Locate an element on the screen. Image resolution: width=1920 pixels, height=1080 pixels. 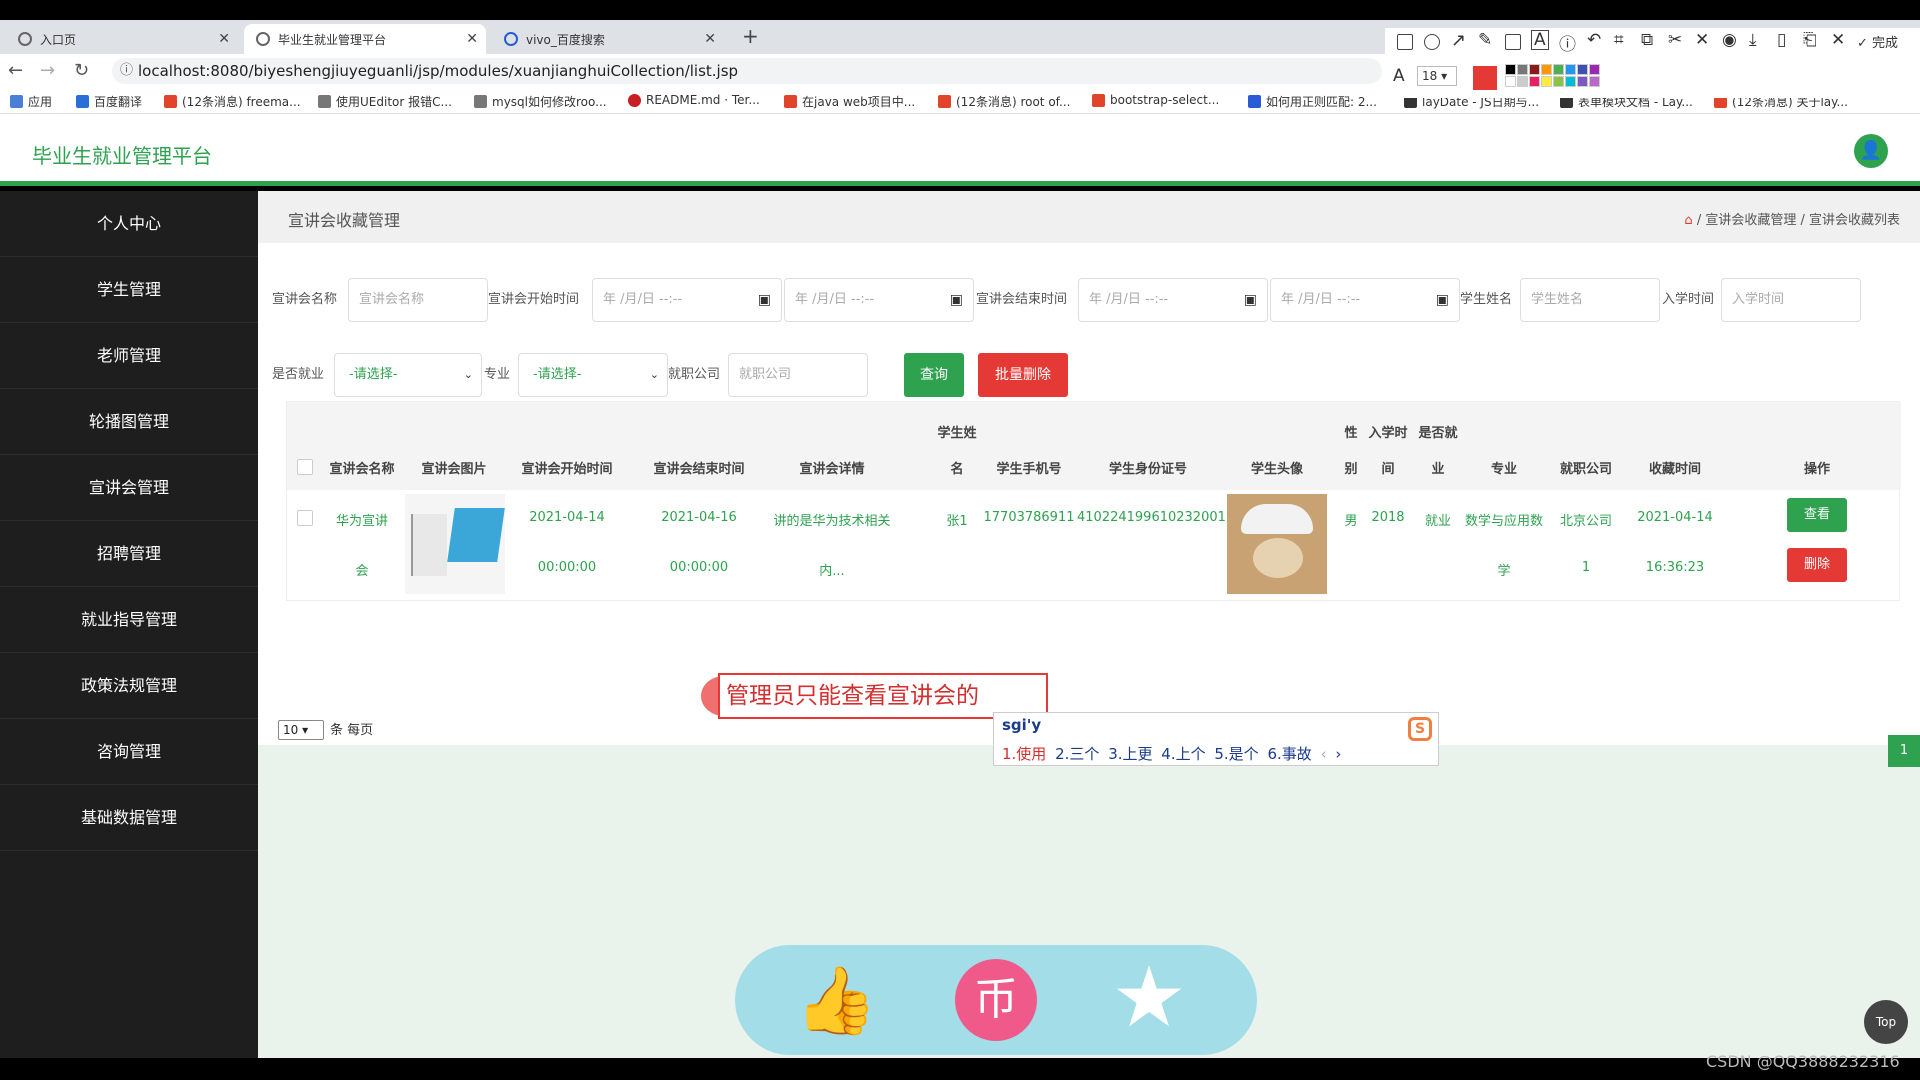
reload-icon: ↻ is located at coordinates (81, 70).